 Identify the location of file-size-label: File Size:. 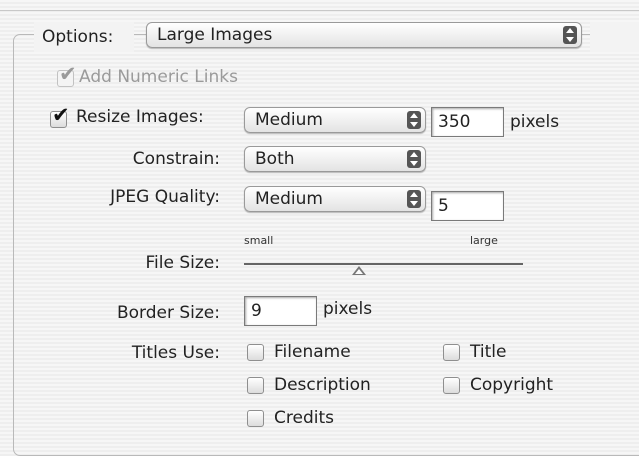
(182, 263).